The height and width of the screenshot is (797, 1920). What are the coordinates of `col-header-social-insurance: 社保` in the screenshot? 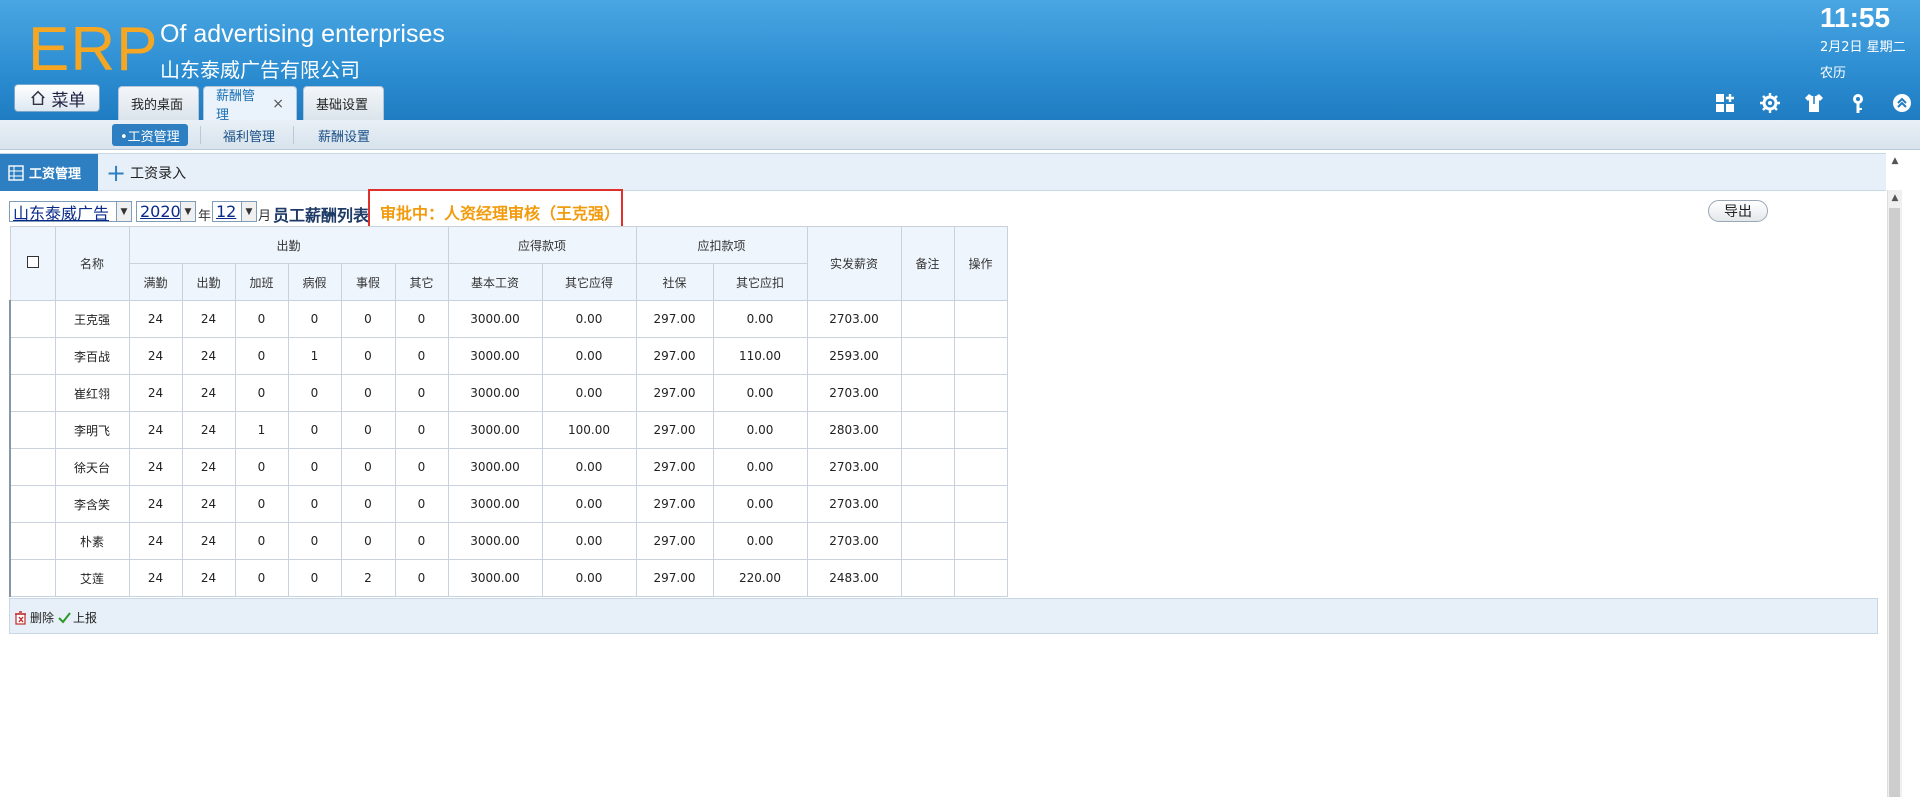 It's located at (674, 282).